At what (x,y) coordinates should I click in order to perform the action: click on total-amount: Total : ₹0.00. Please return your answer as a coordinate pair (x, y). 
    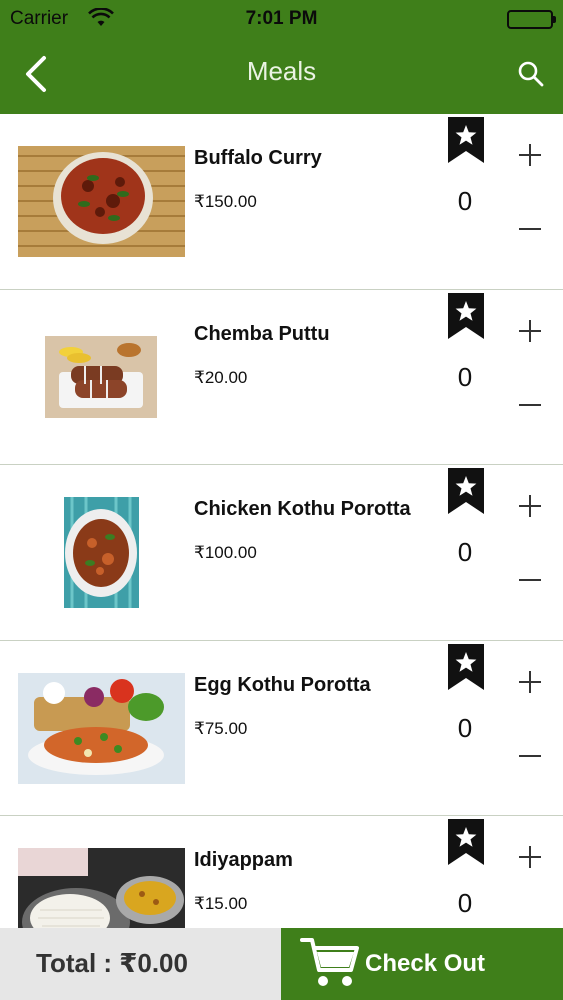
    Looking at the image, I should click on (112, 963).